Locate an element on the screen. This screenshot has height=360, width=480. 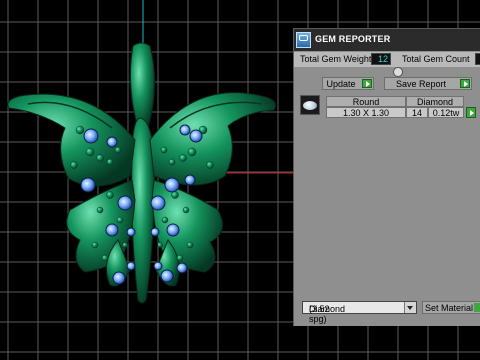
material-select: Diamond (3.52 spg) is located at coordinates (359, 312).